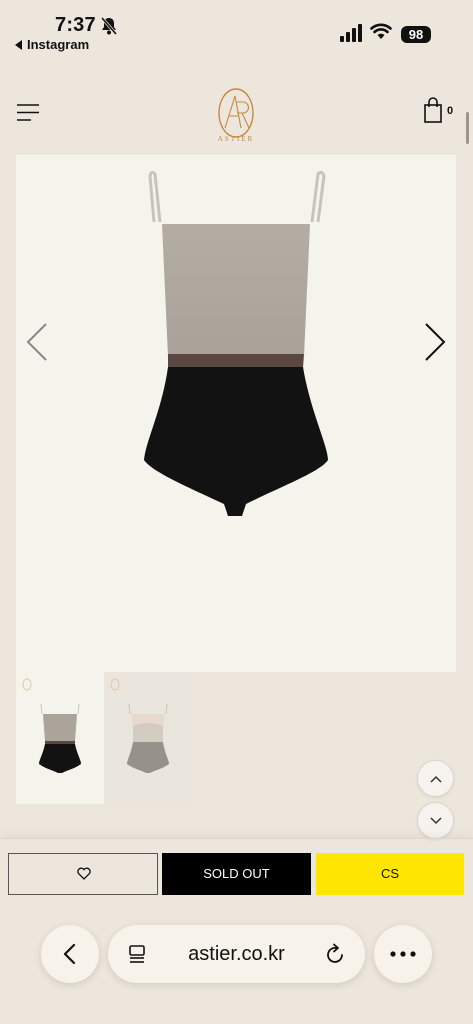  Describe the element at coordinates (37, 342) in the screenshot. I see `chevron-left-icon` at that location.